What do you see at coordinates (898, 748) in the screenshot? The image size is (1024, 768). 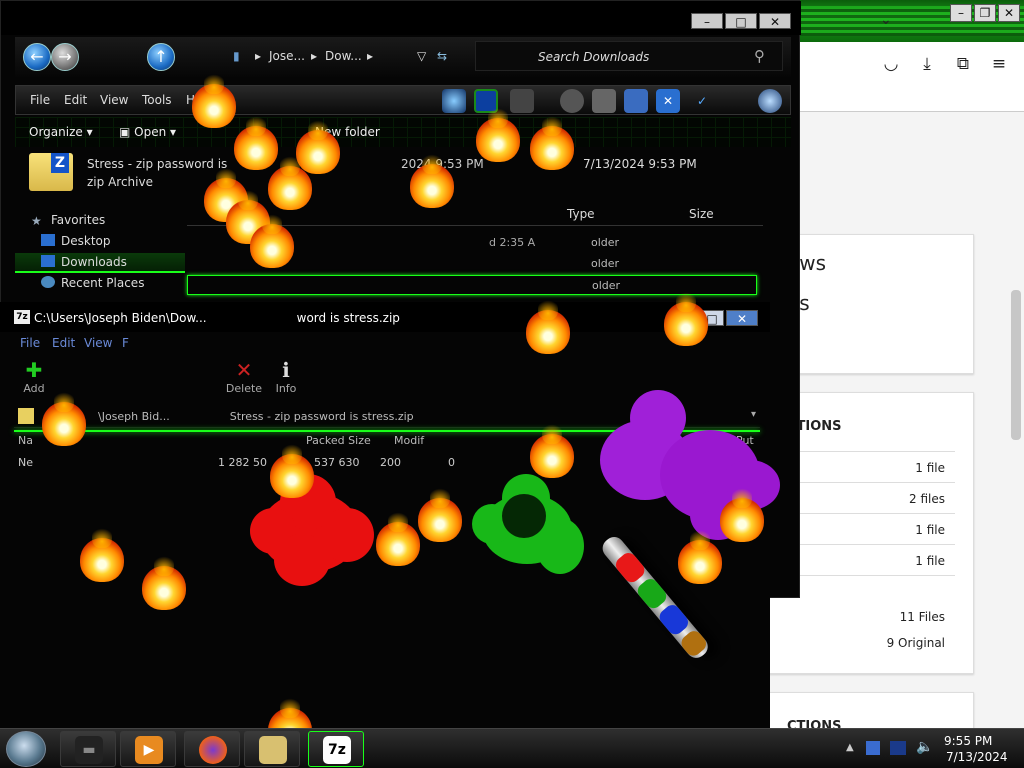 I see `tray-display-icon` at bounding box center [898, 748].